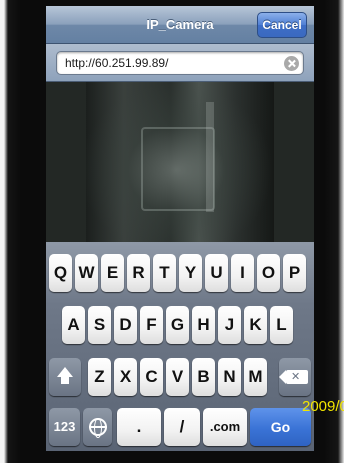 Image resolution: width=344 pixels, height=463 pixels. I want to click on url-text: http://60.251.99.89/, so click(117, 63).